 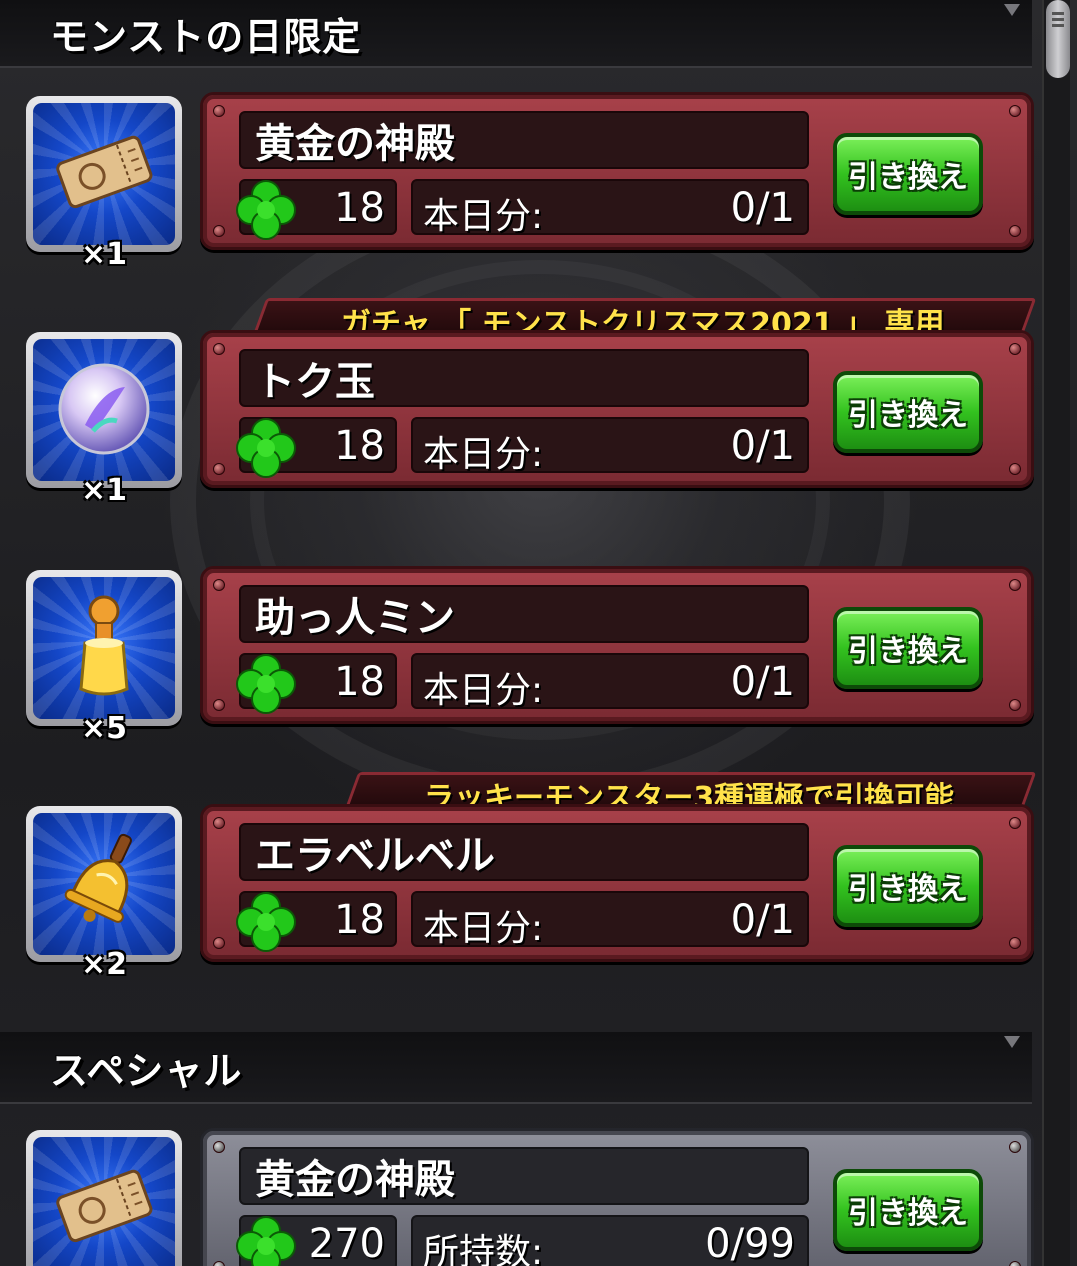 What do you see at coordinates (483, 1249) in the screenshot?
I see `limit-label: 所持数:` at bounding box center [483, 1249].